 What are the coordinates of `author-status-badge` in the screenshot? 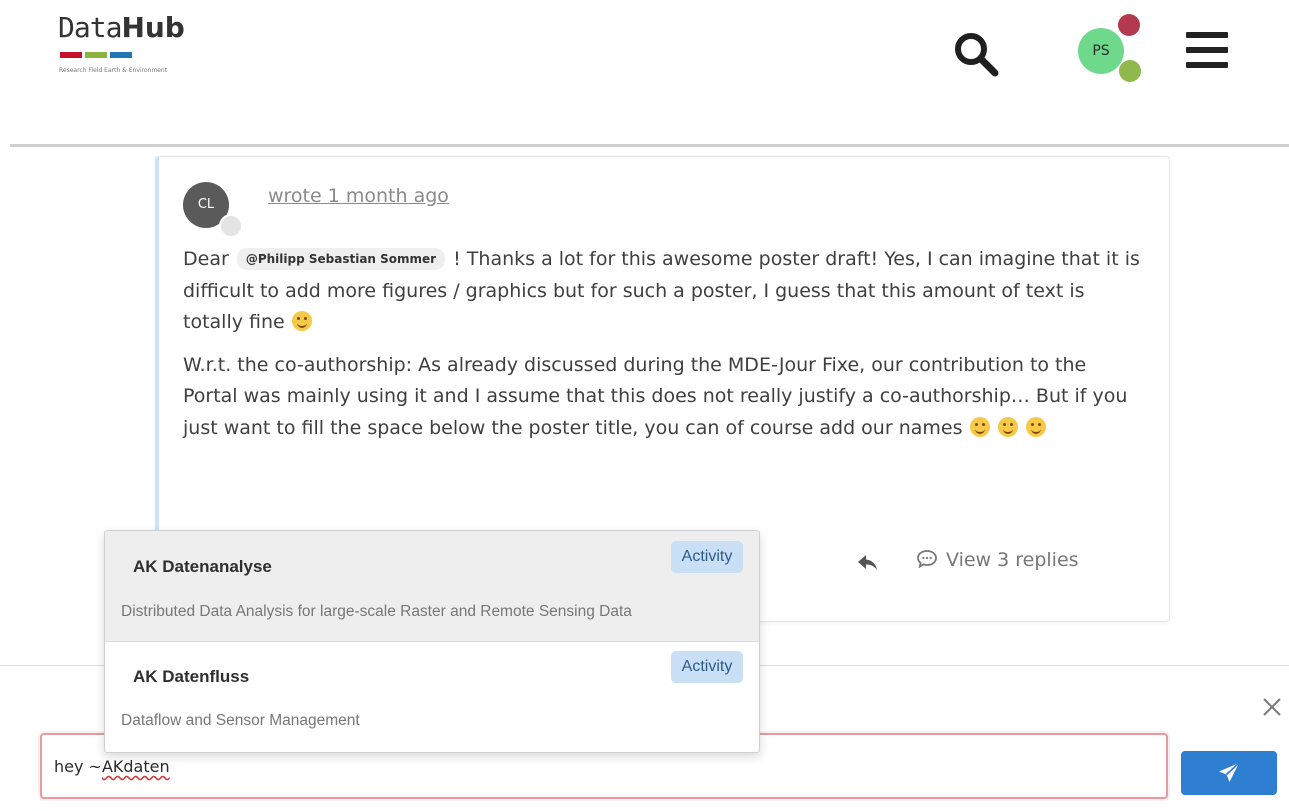 It's located at (231, 226).